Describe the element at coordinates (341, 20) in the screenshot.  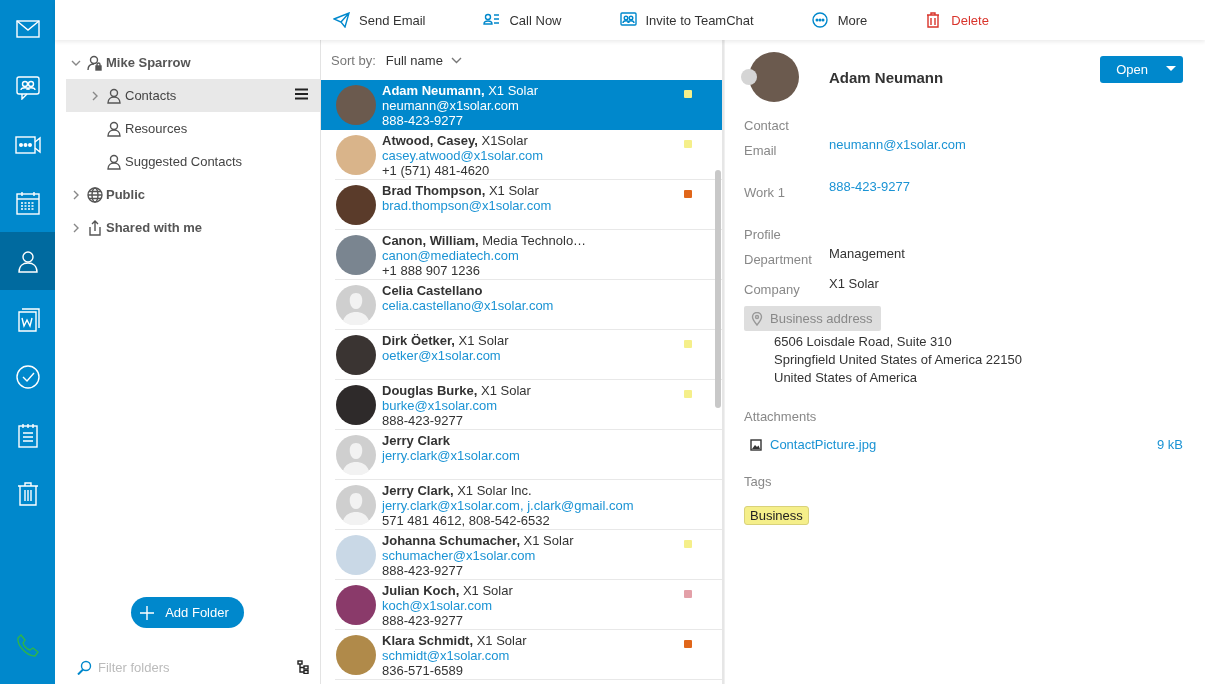
I see `send-icon` at that location.